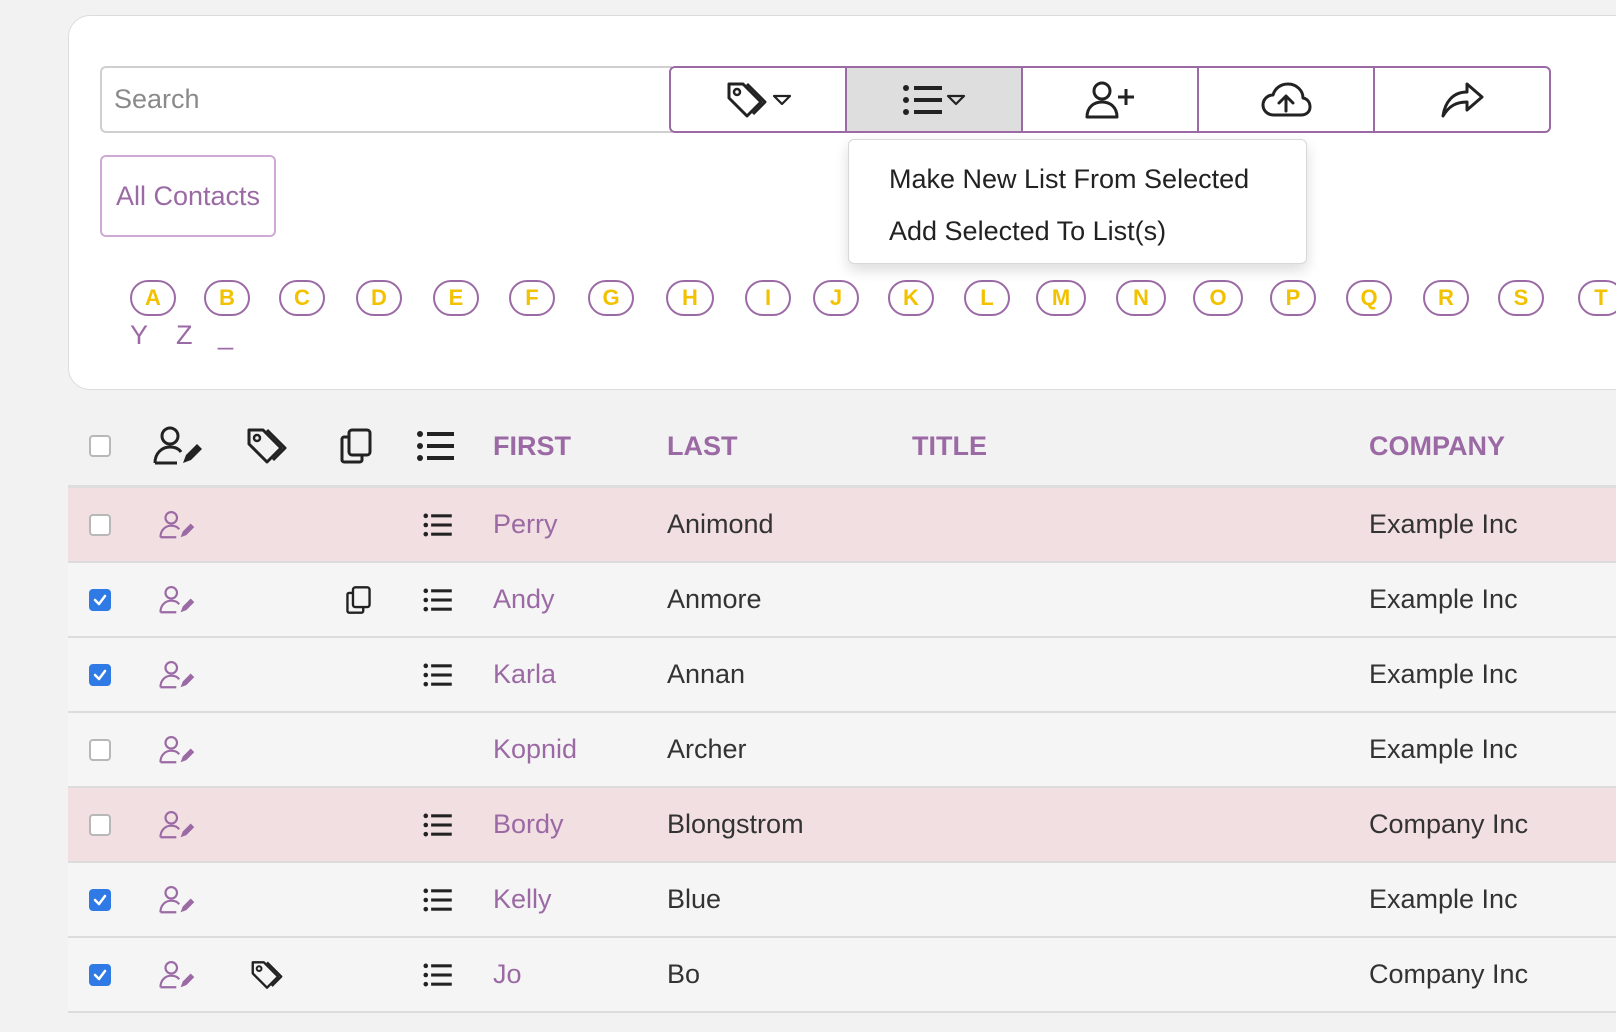 This screenshot has width=1616, height=1032. Describe the element at coordinates (188, 196) in the screenshot. I see `all-contacts-button: All Contacts` at that location.